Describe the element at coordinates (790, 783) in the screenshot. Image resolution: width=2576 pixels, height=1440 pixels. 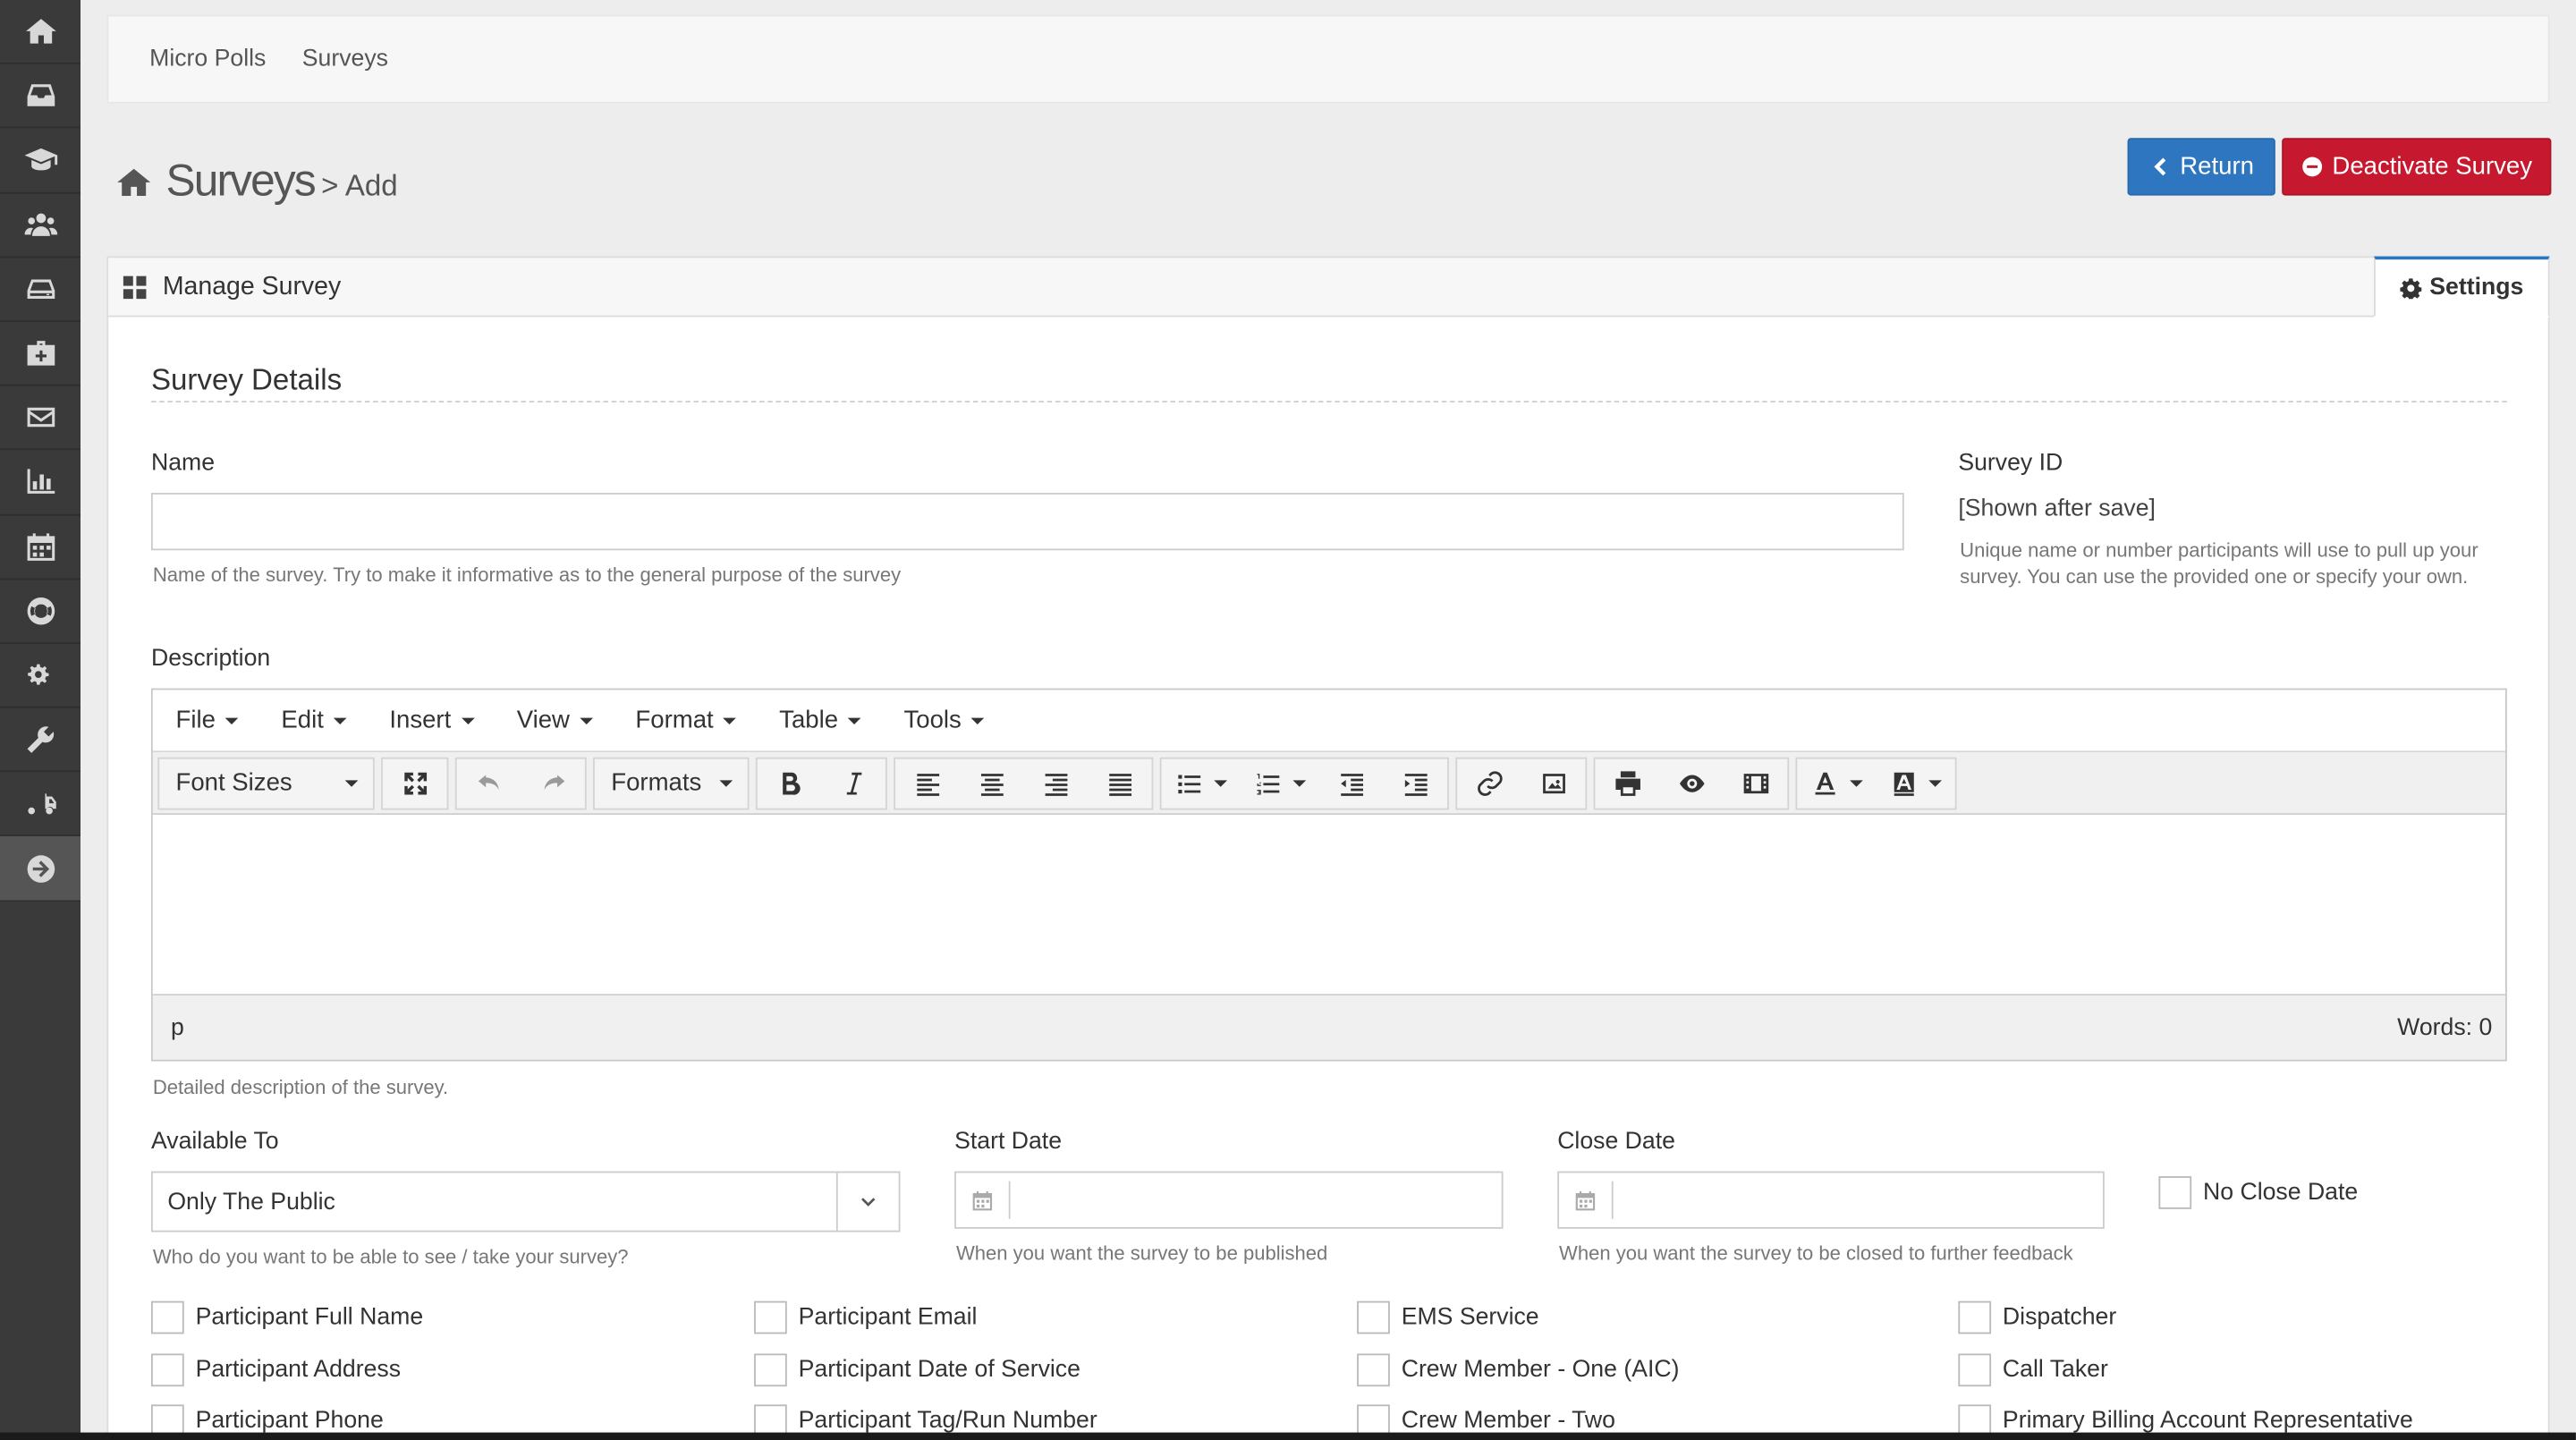
I see `bold-button` at that location.